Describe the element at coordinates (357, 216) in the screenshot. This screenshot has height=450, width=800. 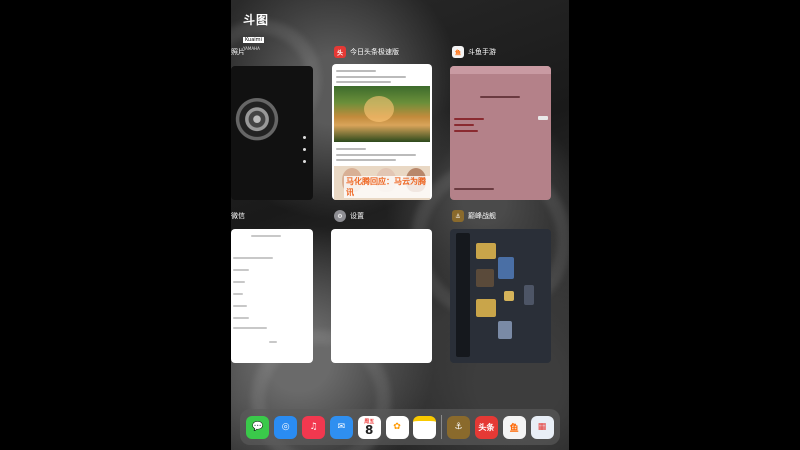
I see `card-title-label: 设置` at that location.